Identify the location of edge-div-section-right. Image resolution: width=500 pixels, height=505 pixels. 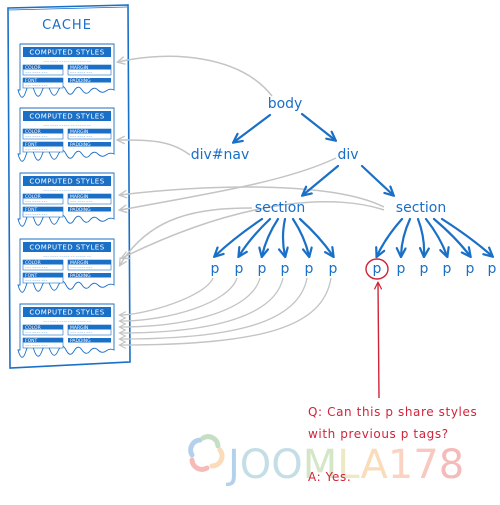
(376, 179).